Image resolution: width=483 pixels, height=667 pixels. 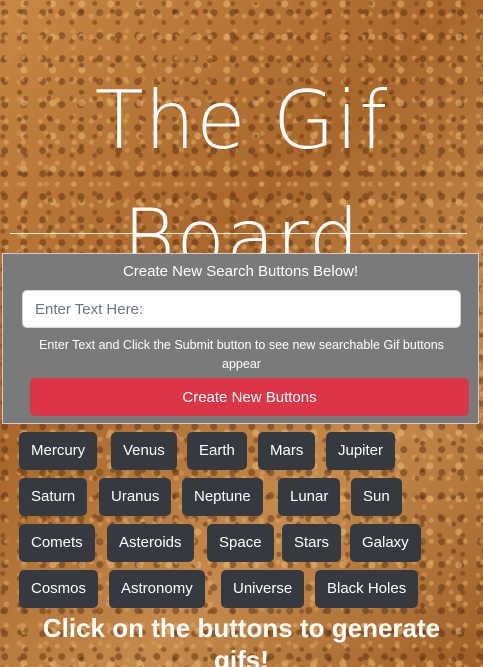 I want to click on gif-button-jupiter: Jupiter, so click(x=361, y=451).